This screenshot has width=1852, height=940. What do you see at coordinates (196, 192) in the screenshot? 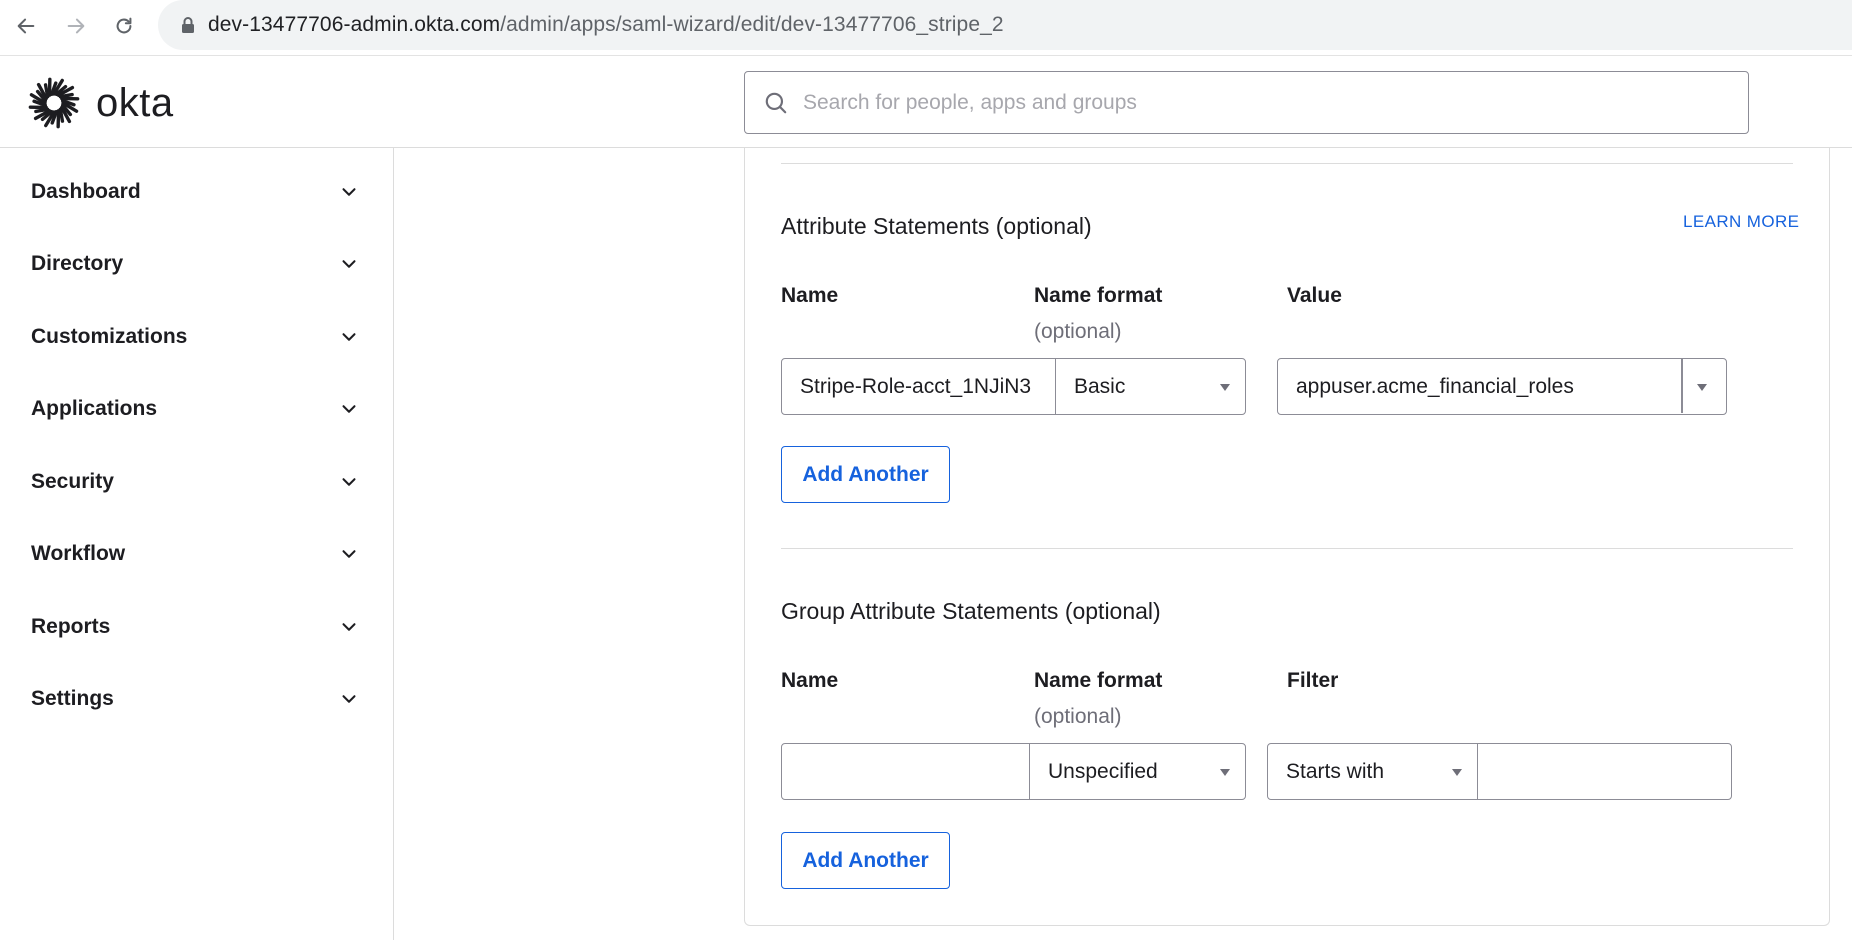
I see `sidebar-item-dashboard: Dashboard` at bounding box center [196, 192].